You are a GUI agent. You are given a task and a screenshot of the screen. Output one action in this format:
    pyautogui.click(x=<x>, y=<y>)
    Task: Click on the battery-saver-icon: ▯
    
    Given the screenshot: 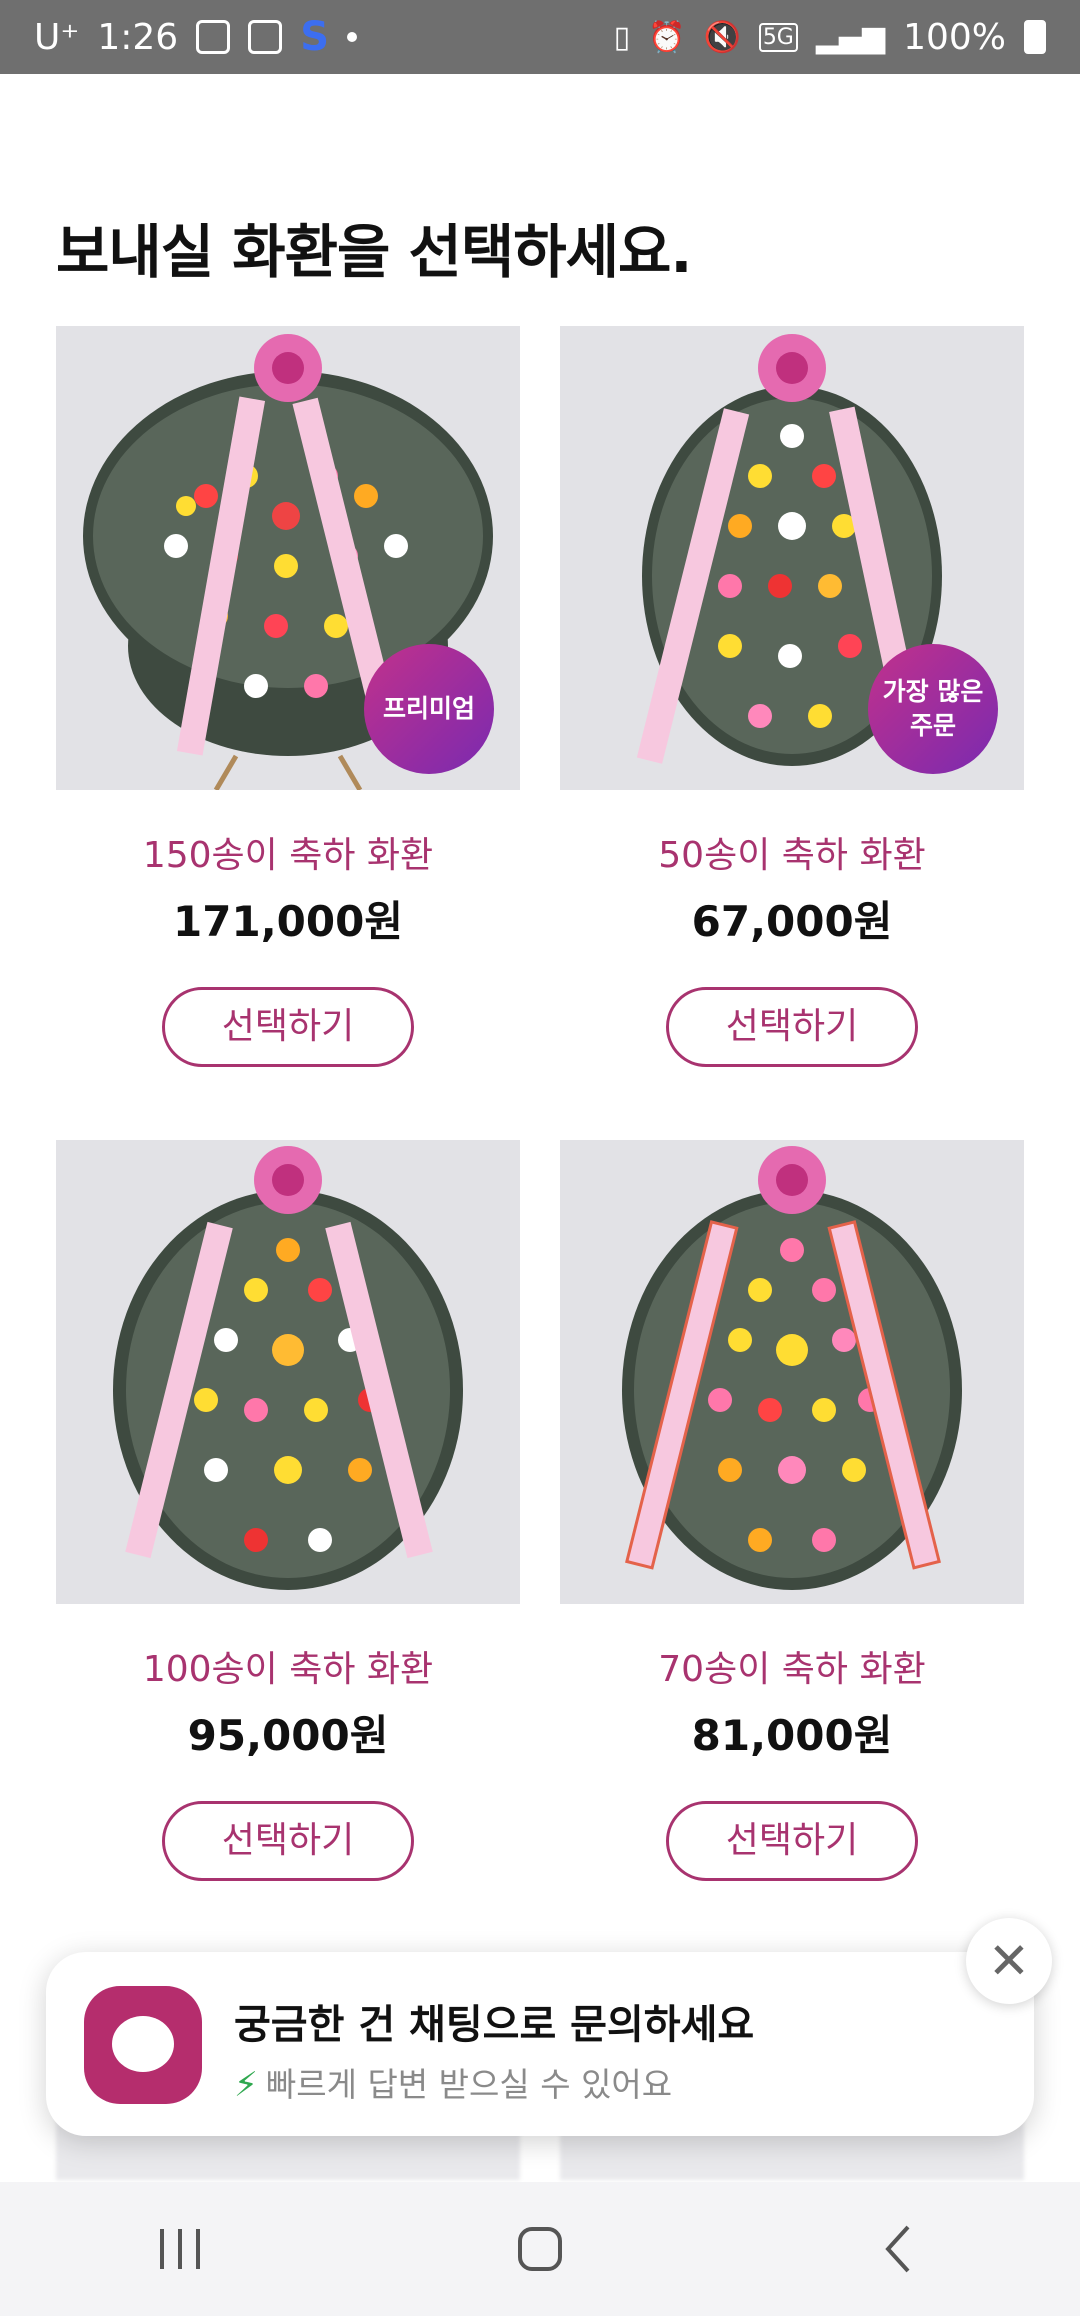 What is the action you would take?
    pyautogui.click(x=622, y=37)
    